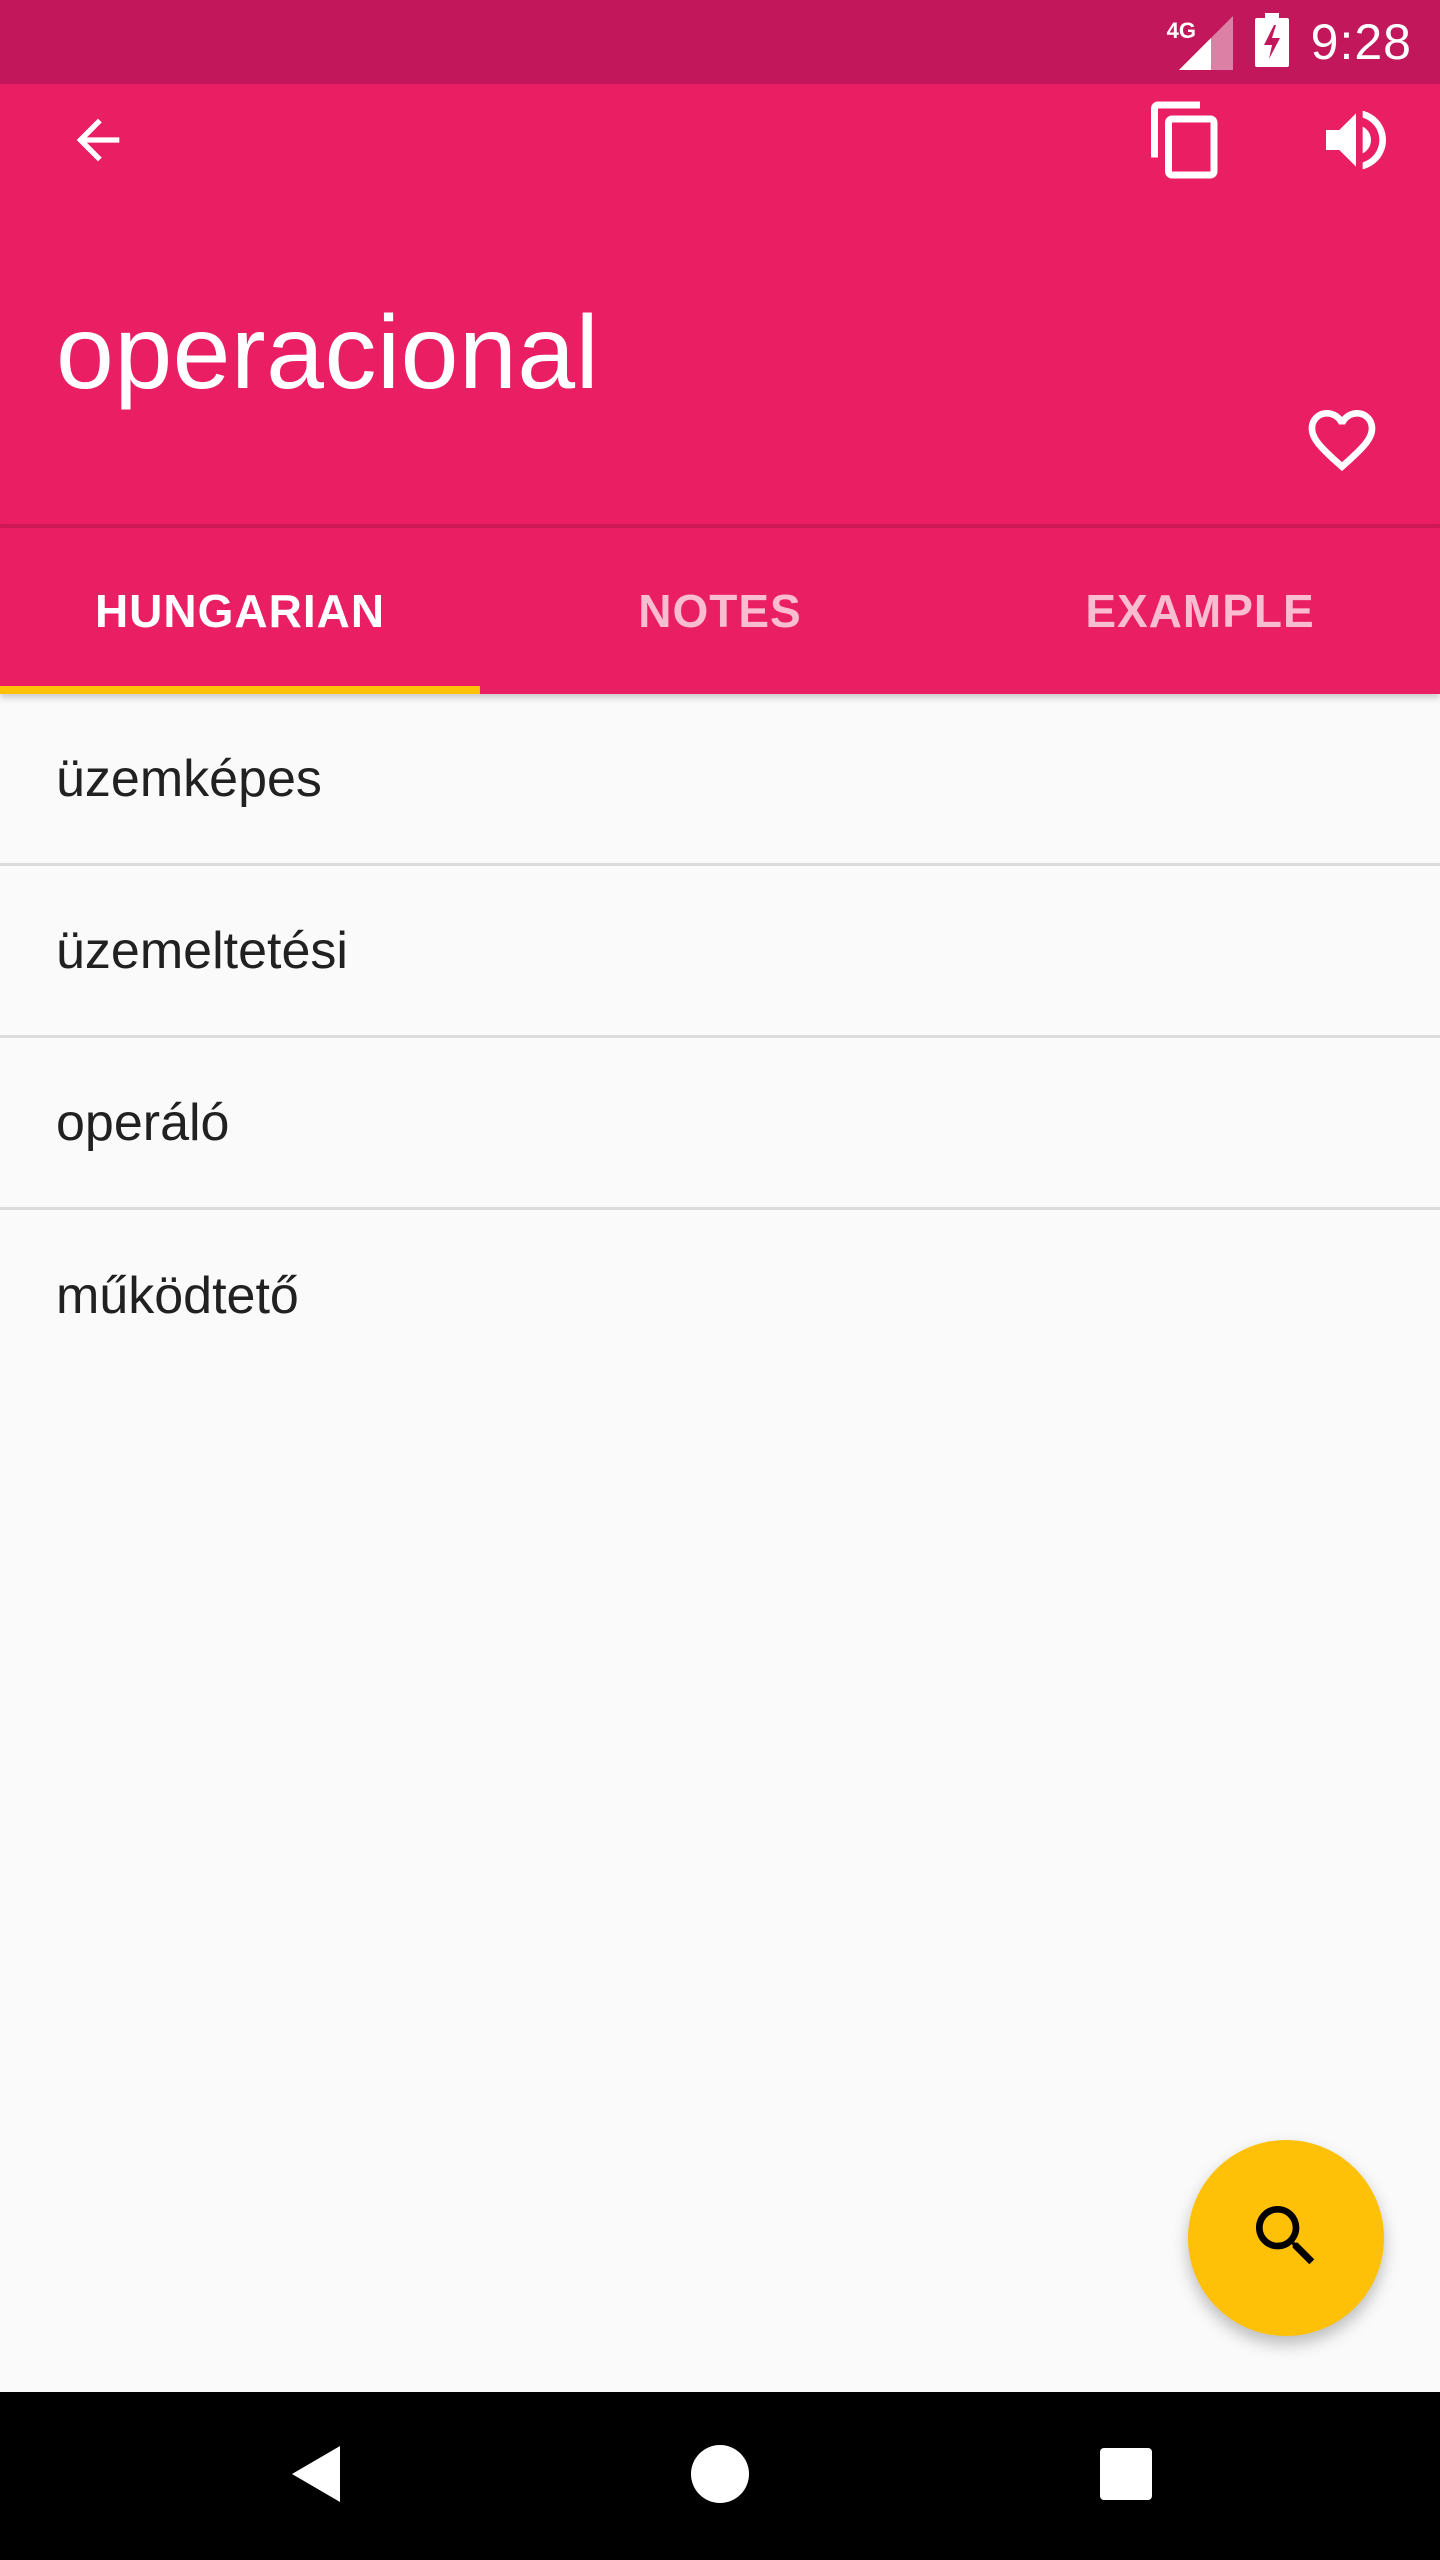  I want to click on search-icon, so click(1286, 2238).